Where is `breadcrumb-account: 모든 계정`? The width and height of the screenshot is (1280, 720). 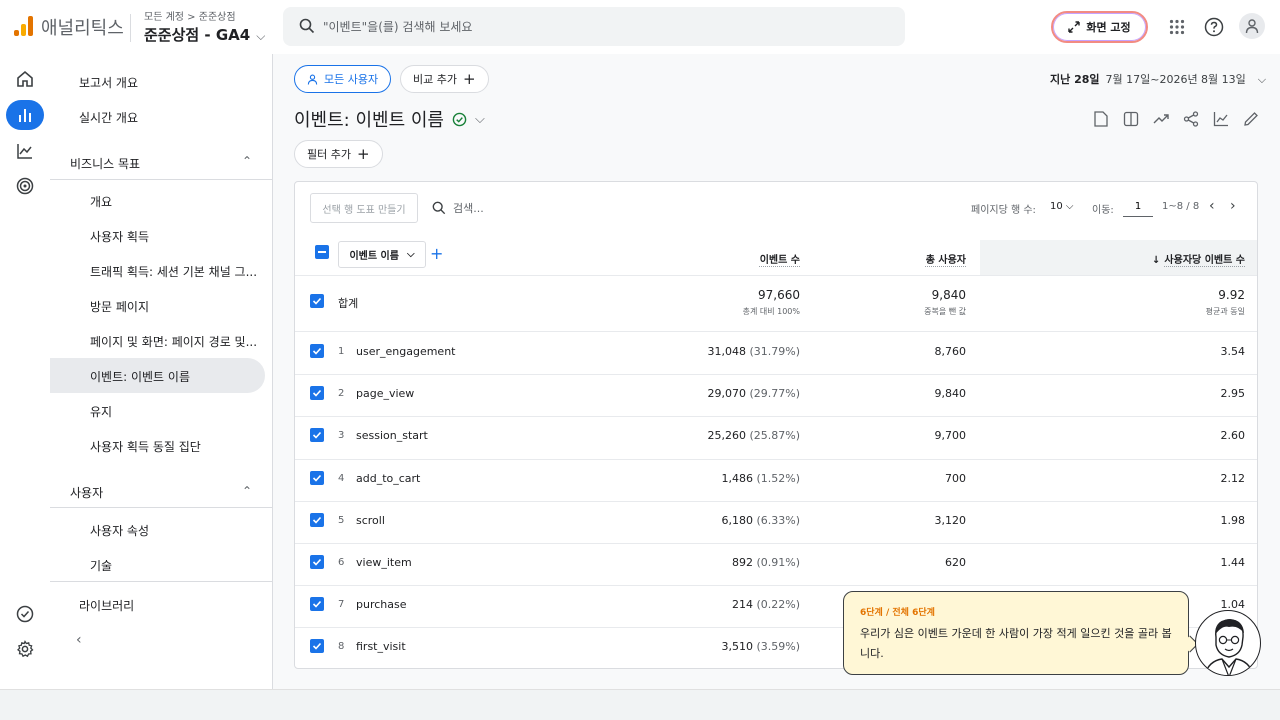
breadcrumb-account: 모든 계정 is located at coordinates (164, 17).